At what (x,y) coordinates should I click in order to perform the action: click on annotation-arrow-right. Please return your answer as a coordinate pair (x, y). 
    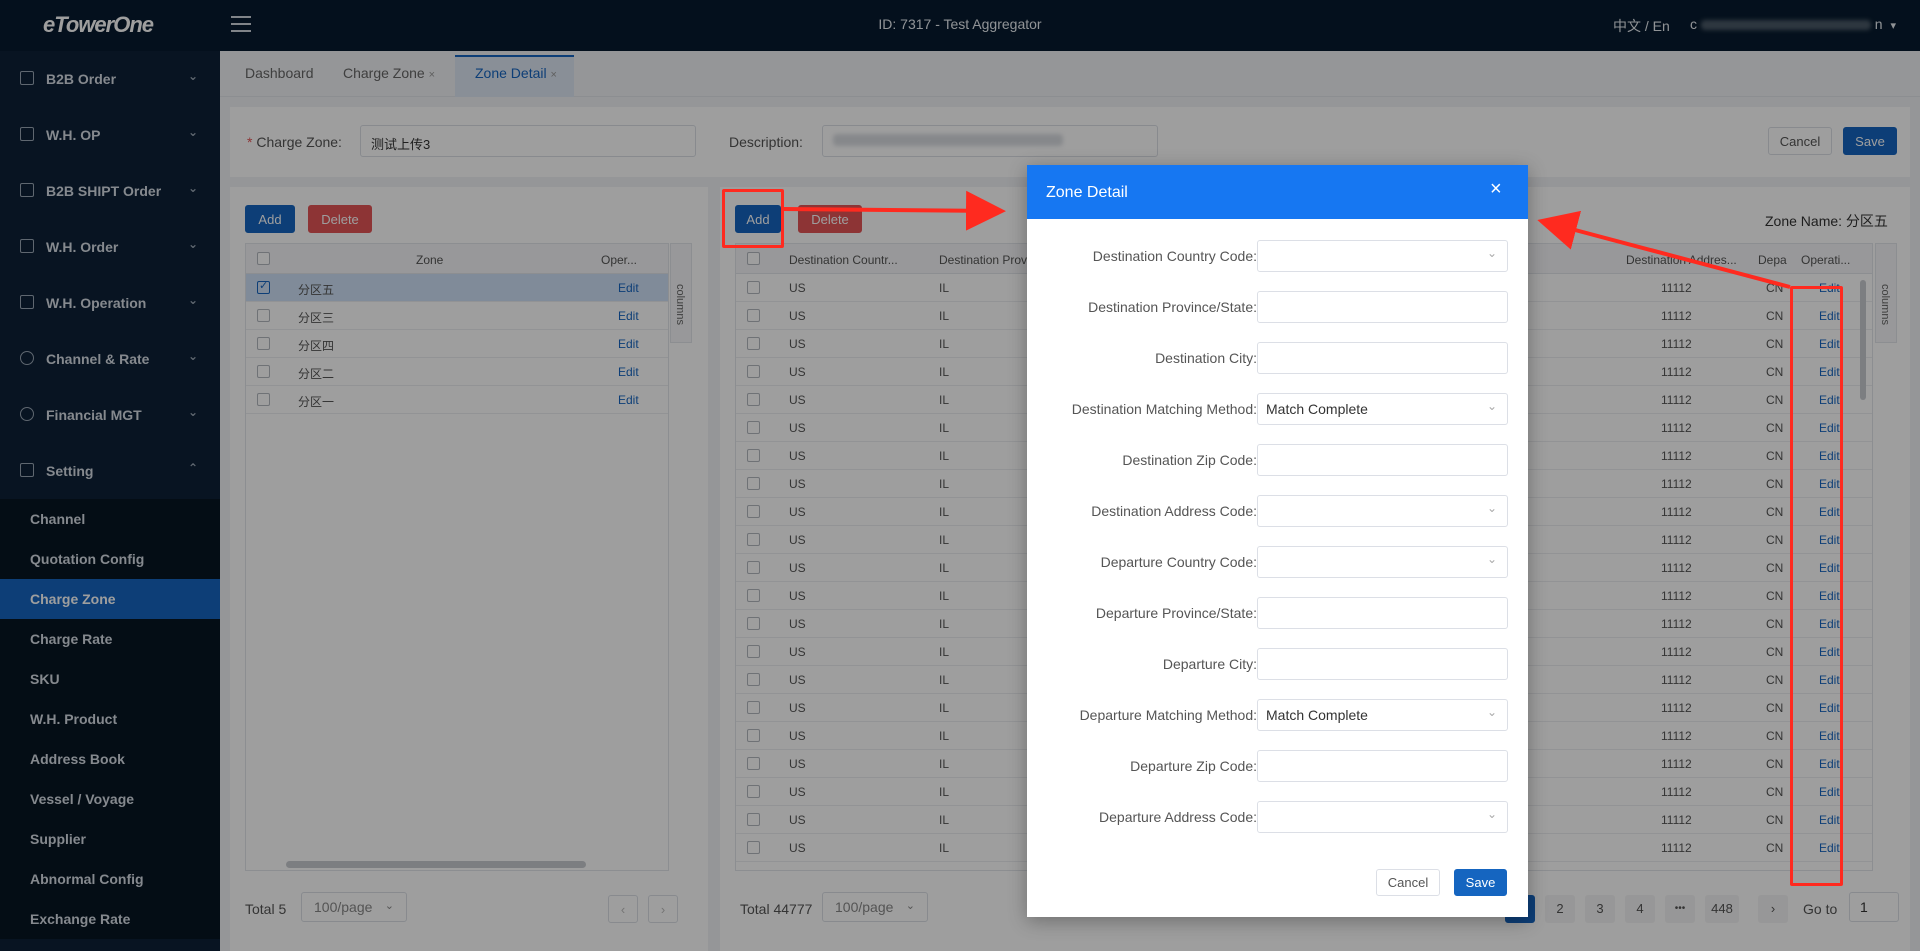
    Looking at the image, I should click on (894, 210).